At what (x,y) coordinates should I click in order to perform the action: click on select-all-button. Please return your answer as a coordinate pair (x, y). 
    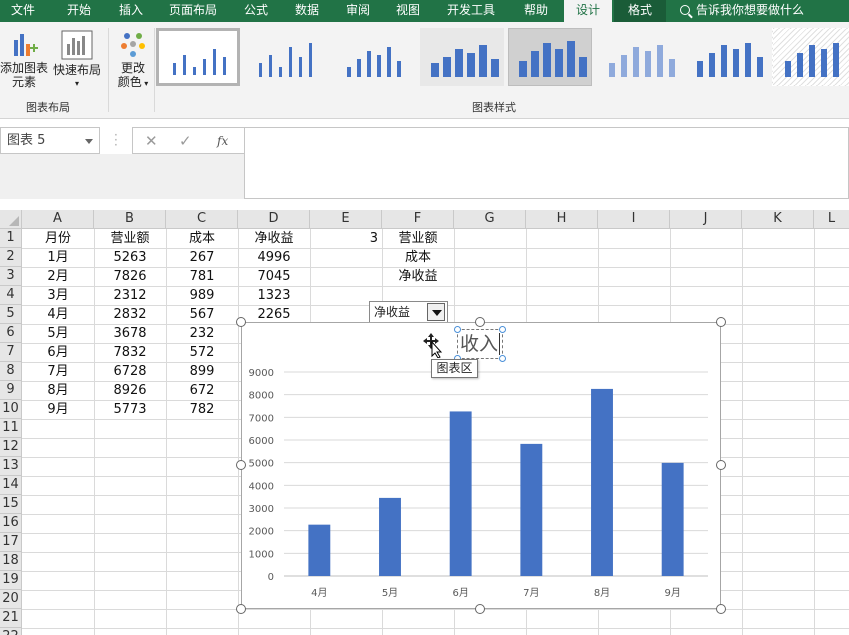
    Looking at the image, I should click on (11, 219).